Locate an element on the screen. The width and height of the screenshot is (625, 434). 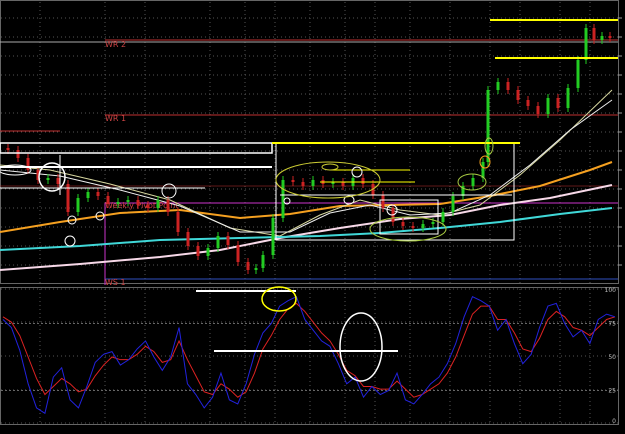
osc-scale-label: 25 is located at coordinates (612, 391).